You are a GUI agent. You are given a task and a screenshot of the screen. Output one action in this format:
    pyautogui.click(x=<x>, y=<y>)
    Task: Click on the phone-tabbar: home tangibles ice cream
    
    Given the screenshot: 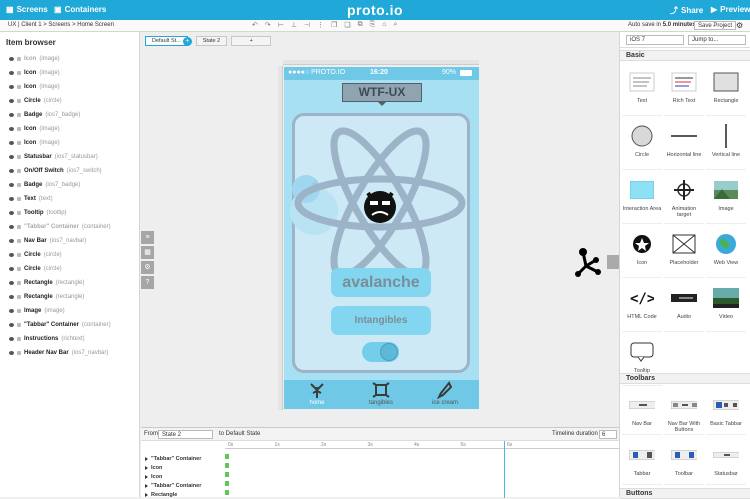 What is the action you would take?
    pyautogui.click(x=381, y=394)
    